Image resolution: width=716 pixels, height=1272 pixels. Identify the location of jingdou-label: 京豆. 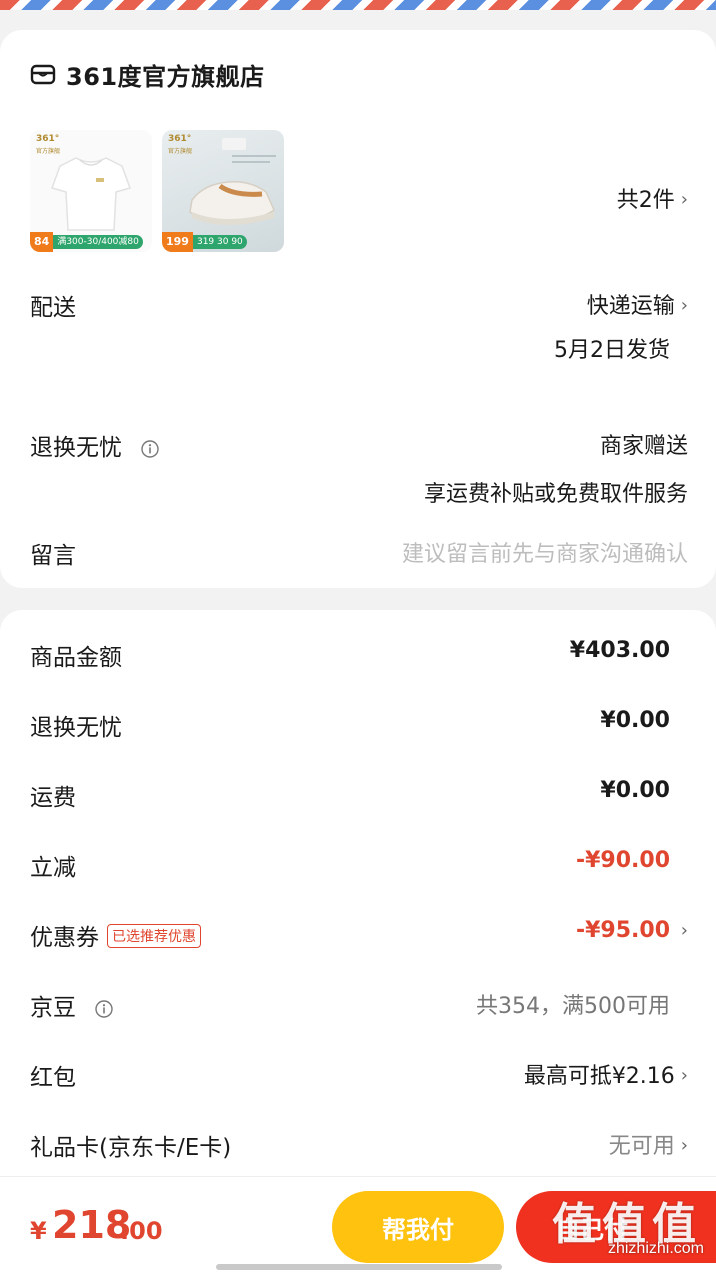
(53, 1008).